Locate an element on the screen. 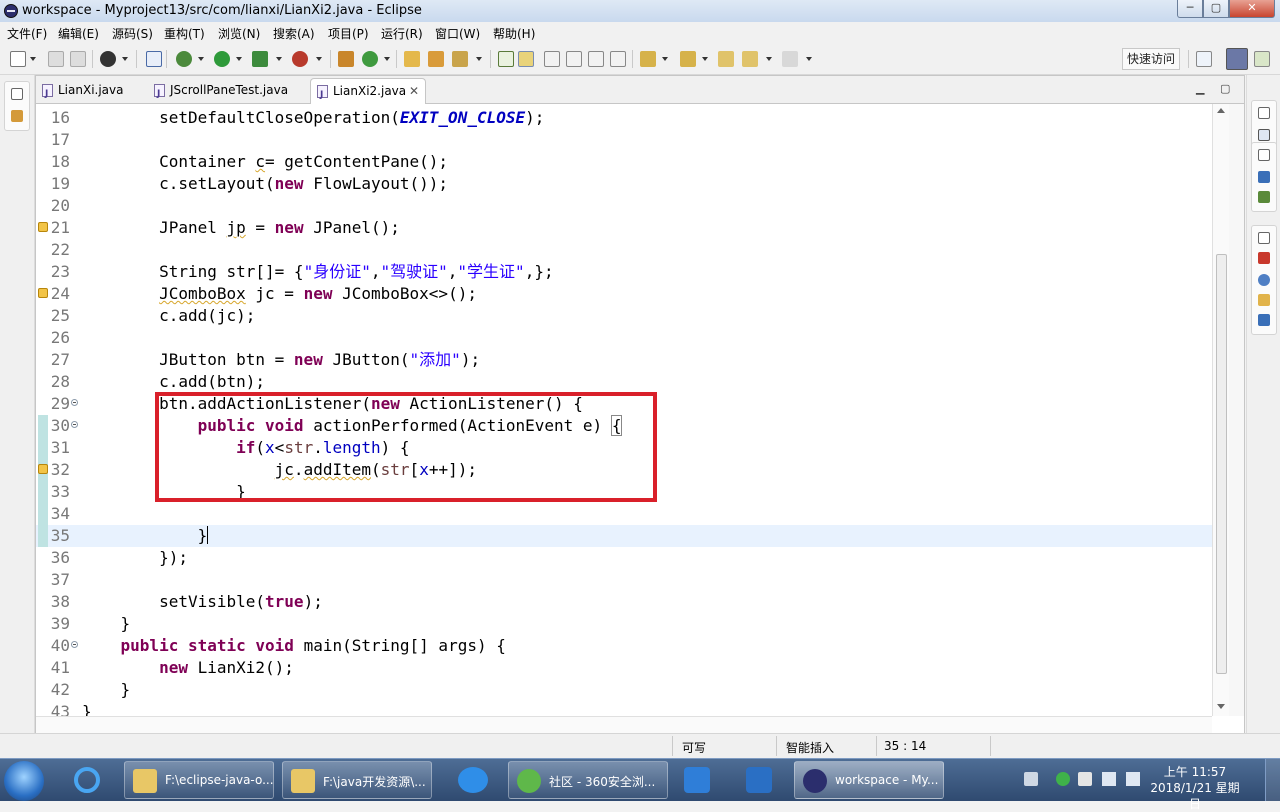 This screenshot has width=1280, height=812. debug-config-icon is located at coordinates (108, 59).